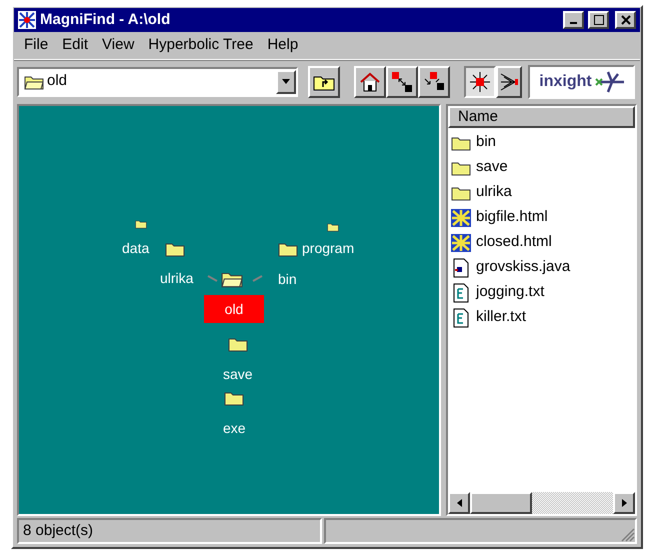 Image resolution: width=649 pixels, height=550 pixels. I want to click on list-row: bin, so click(542, 142).